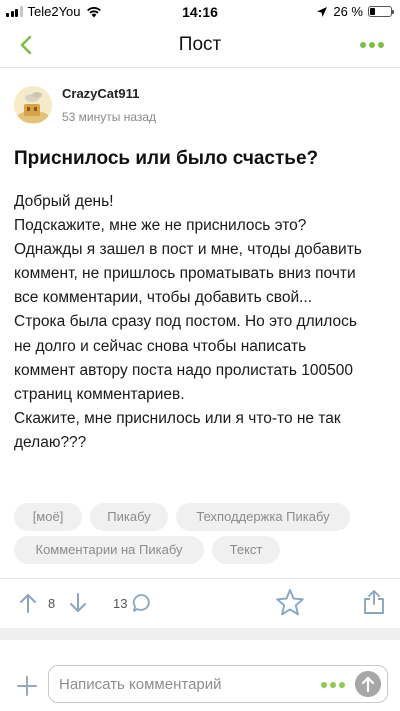 This screenshot has width=400, height=711. Describe the element at coordinates (200, 578) in the screenshot. I see `actions-divider` at that location.